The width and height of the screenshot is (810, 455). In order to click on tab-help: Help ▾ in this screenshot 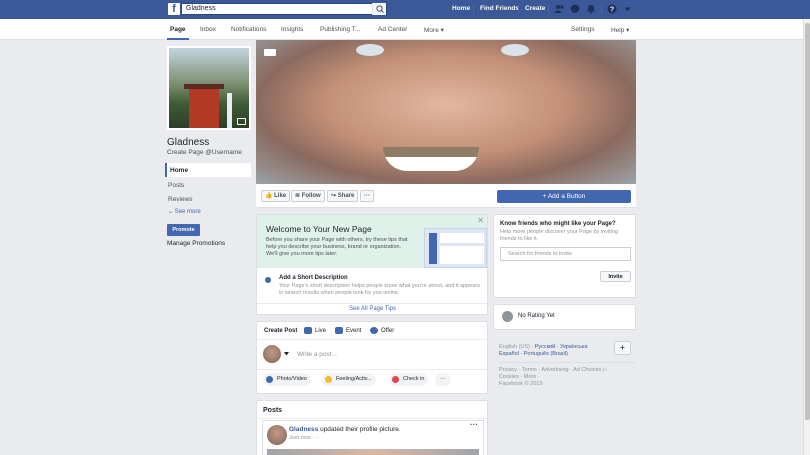, I will do `click(620, 30)`.